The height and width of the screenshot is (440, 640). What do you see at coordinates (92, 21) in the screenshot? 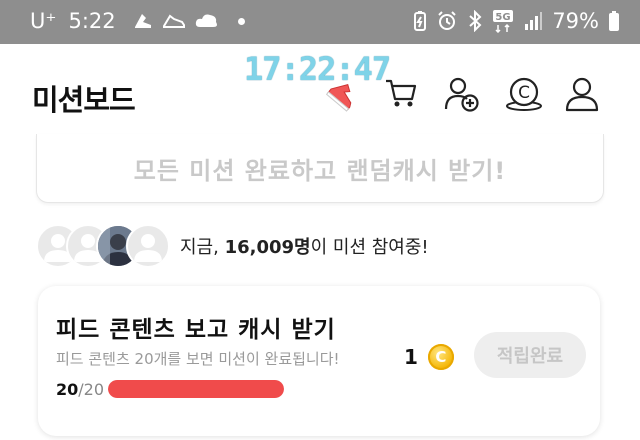
I see `status-time: 5:22` at bounding box center [92, 21].